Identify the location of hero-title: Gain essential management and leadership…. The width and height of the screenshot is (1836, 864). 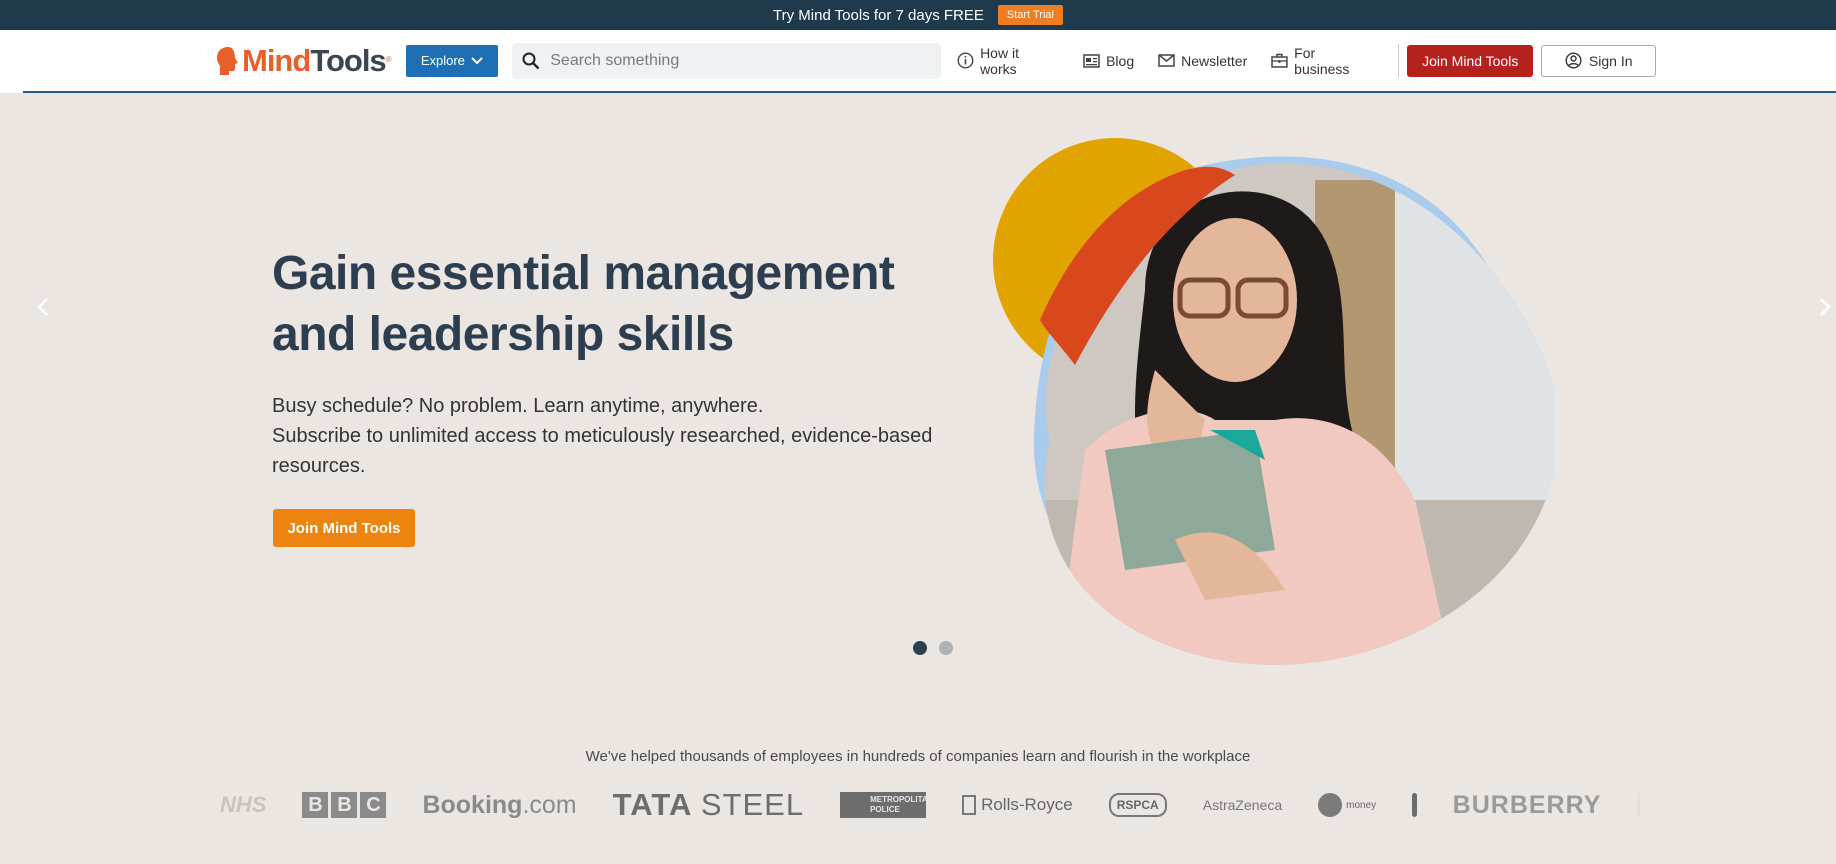
(583, 304).